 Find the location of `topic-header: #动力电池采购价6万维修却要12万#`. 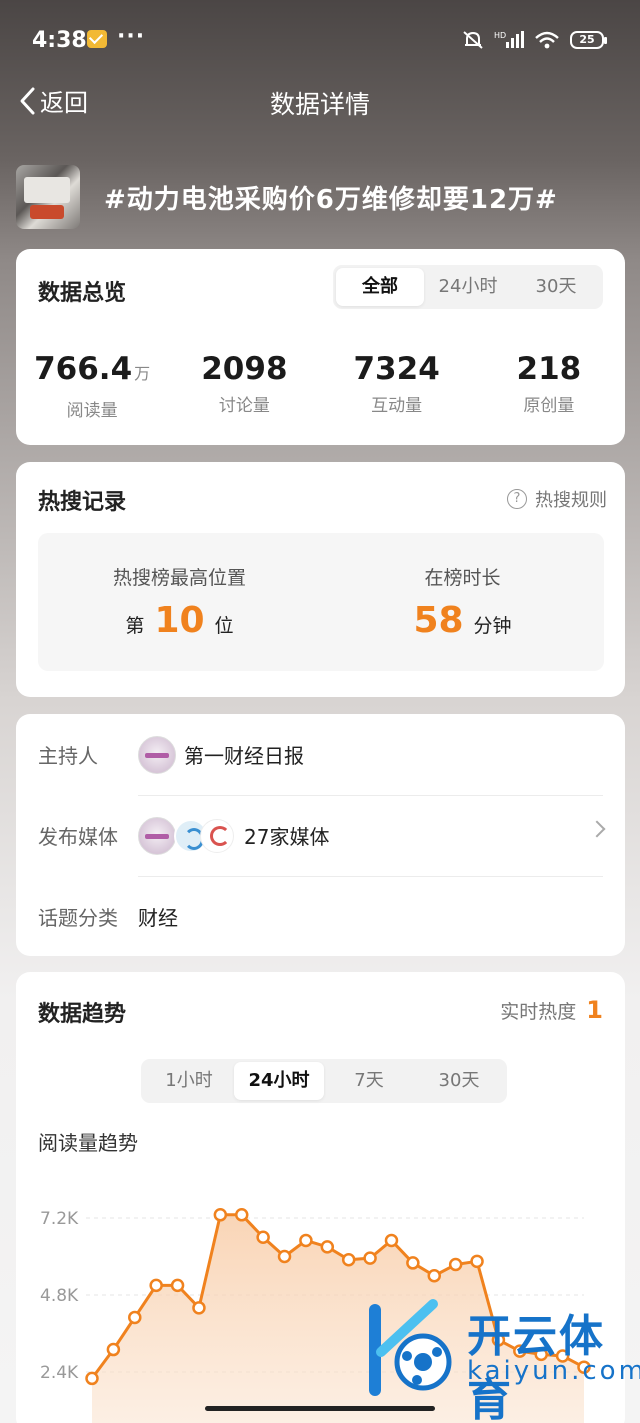

topic-header: #动力电池采购价6万维修却要12万# is located at coordinates (320, 197).